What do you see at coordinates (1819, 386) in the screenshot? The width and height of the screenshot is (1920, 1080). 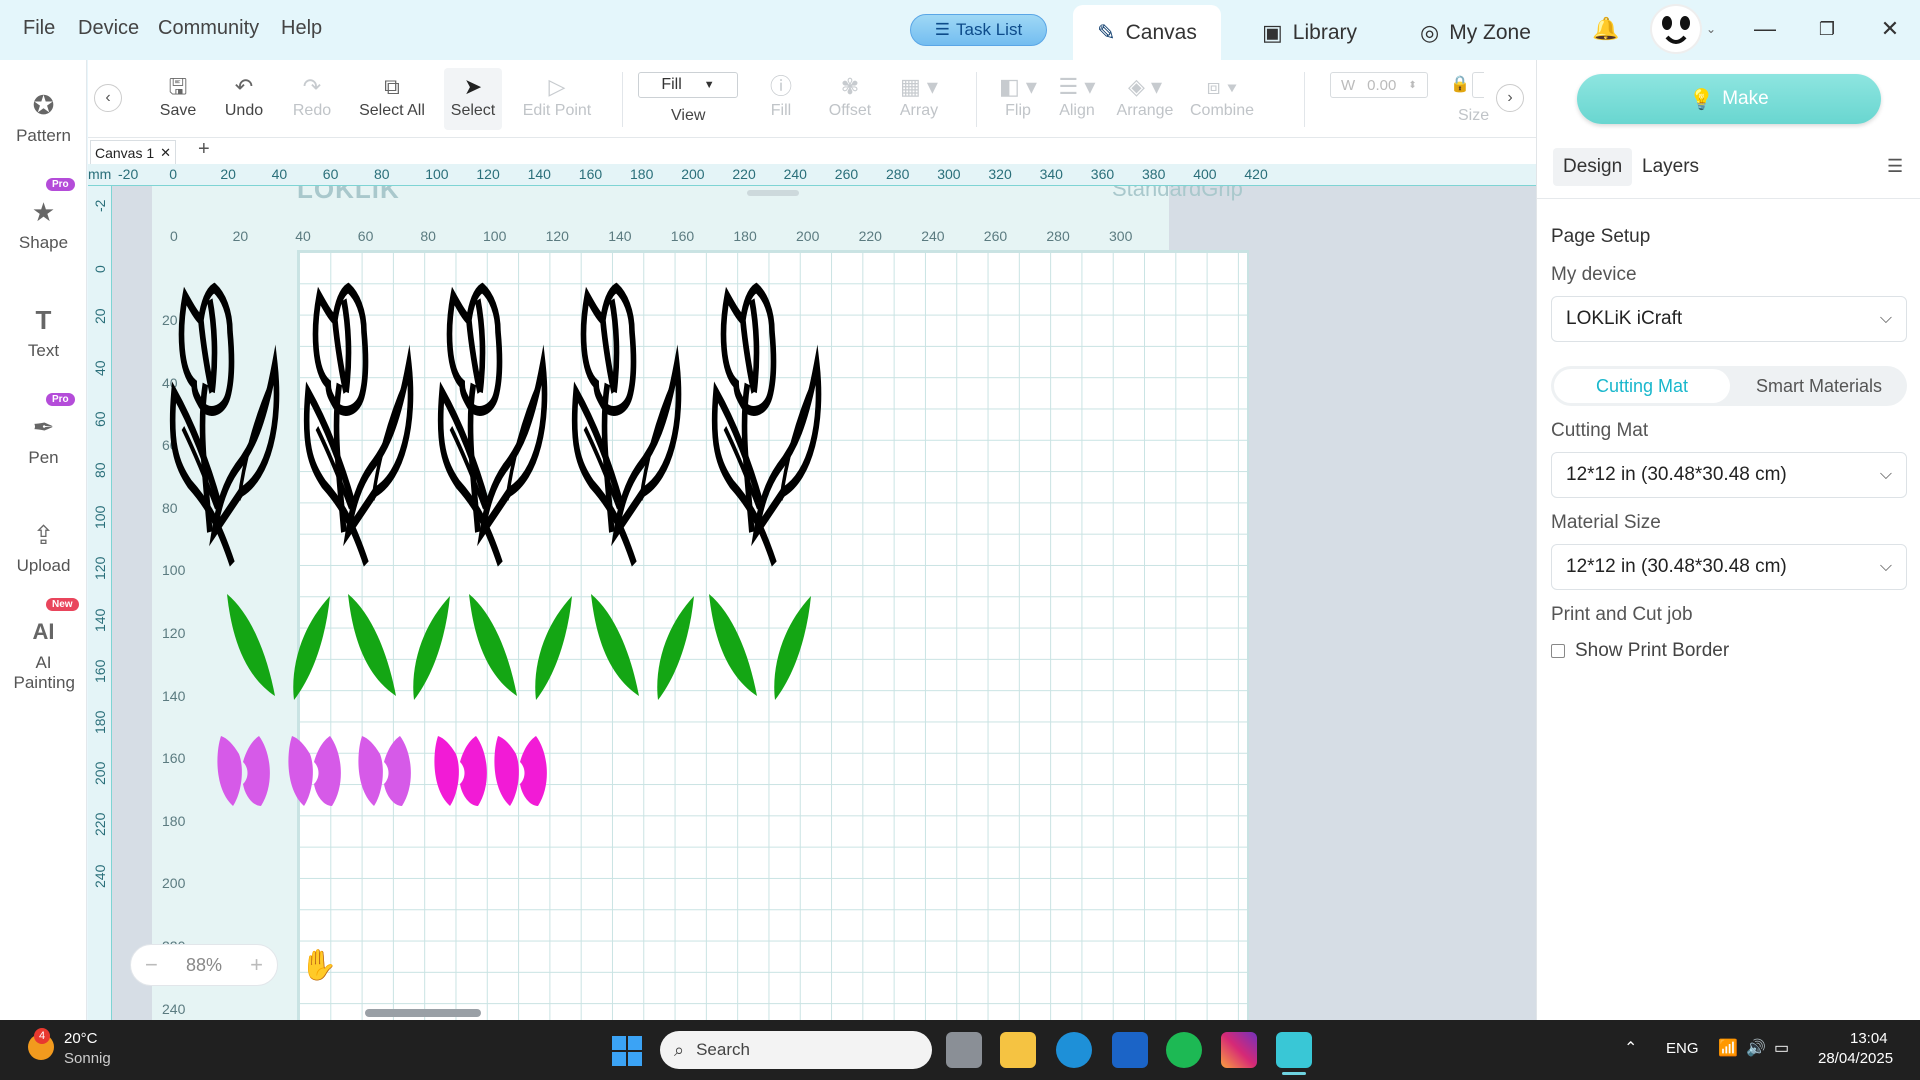 I see `segment-smart-materials: Smart Materials` at bounding box center [1819, 386].